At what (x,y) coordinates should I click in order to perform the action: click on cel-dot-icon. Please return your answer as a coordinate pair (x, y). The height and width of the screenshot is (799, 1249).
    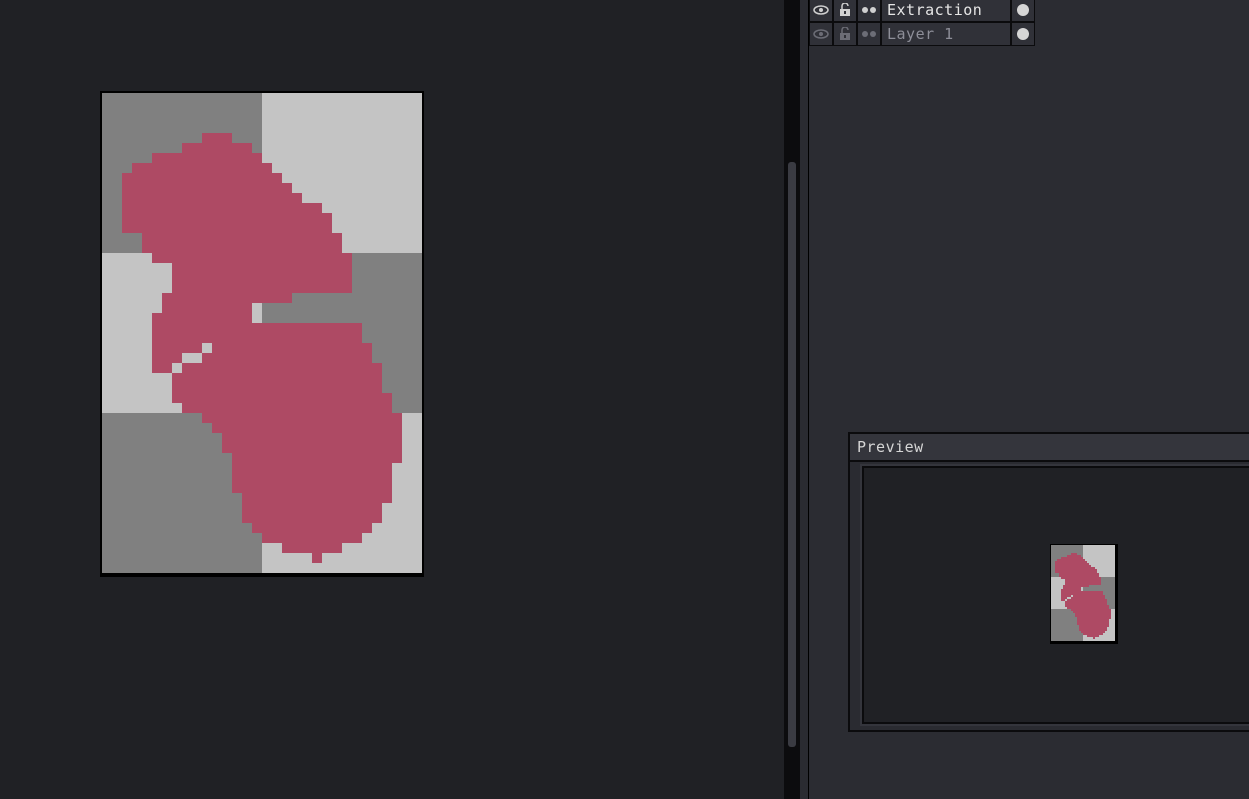
    Looking at the image, I should click on (1023, 10).